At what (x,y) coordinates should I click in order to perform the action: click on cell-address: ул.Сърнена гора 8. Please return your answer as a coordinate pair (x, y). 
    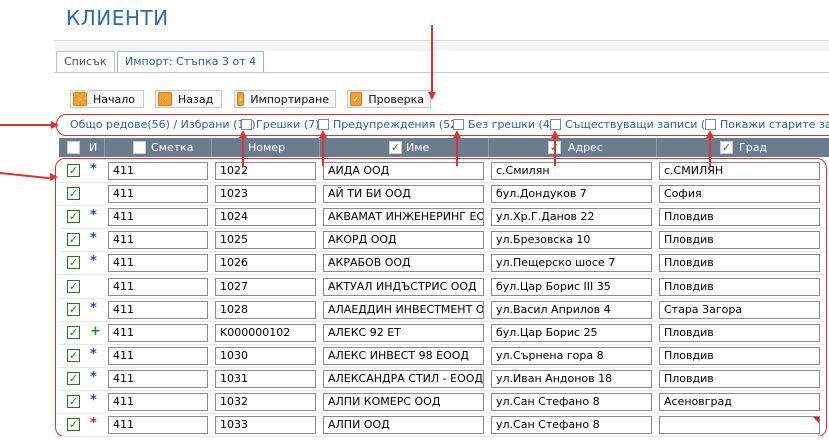
    Looking at the image, I should click on (571, 356).